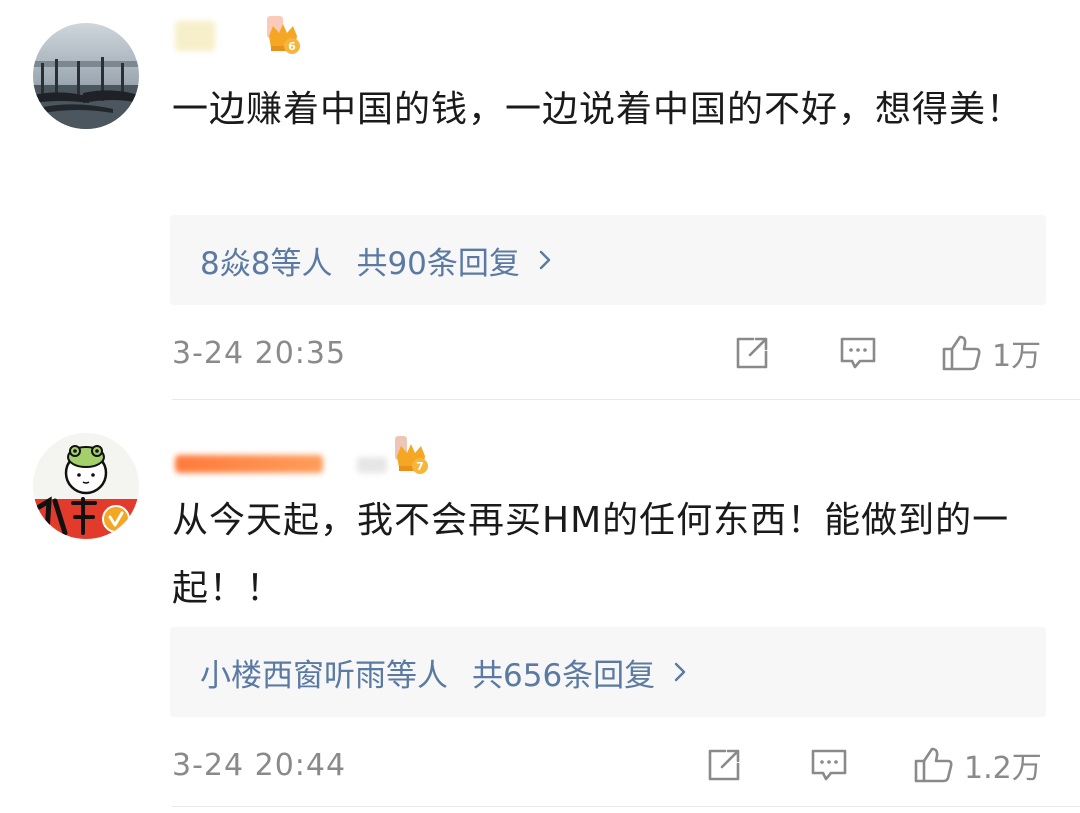 The width and height of the screenshot is (1080, 813). Describe the element at coordinates (991, 353) in the screenshot. I see `like-button: 1万` at that location.